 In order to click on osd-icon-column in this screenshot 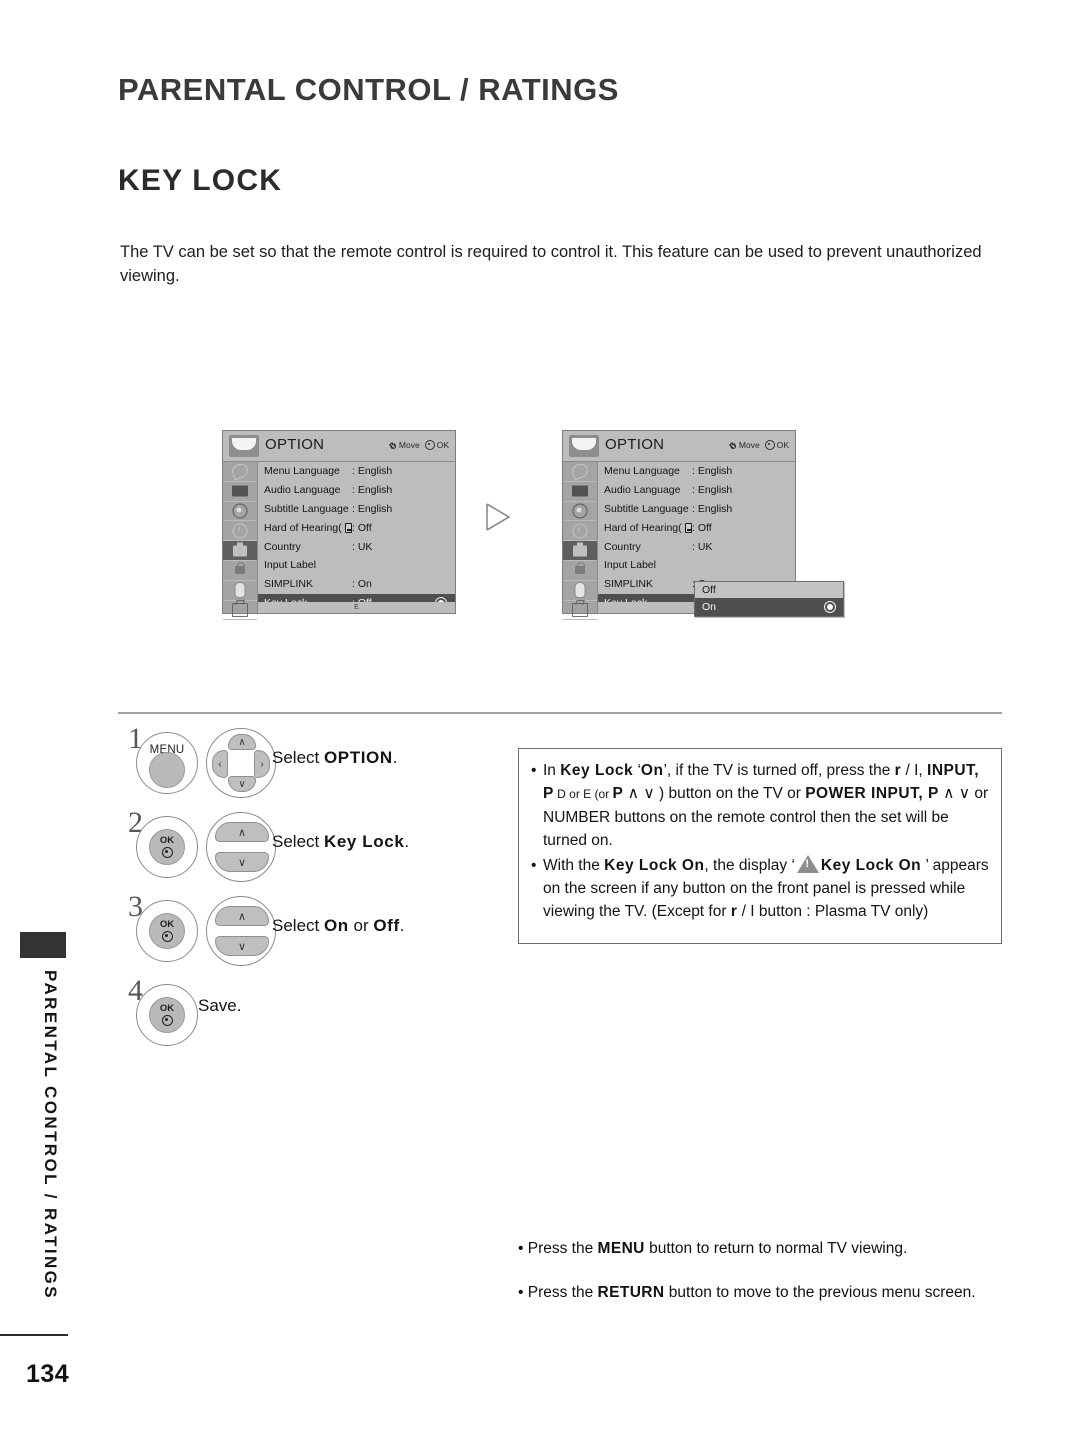, I will do `click(240, 541)`.